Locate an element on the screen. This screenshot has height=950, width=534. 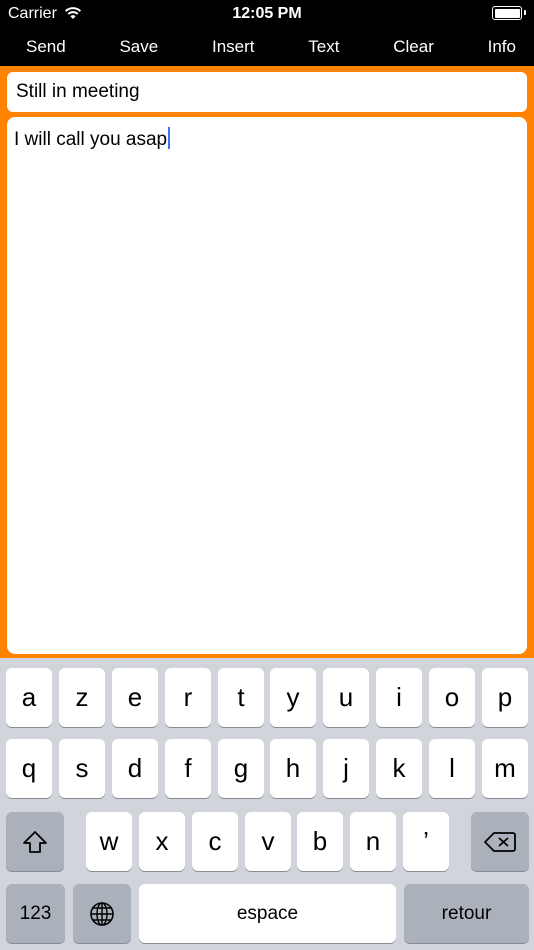
globe-key is located at coordinates (102, 913).